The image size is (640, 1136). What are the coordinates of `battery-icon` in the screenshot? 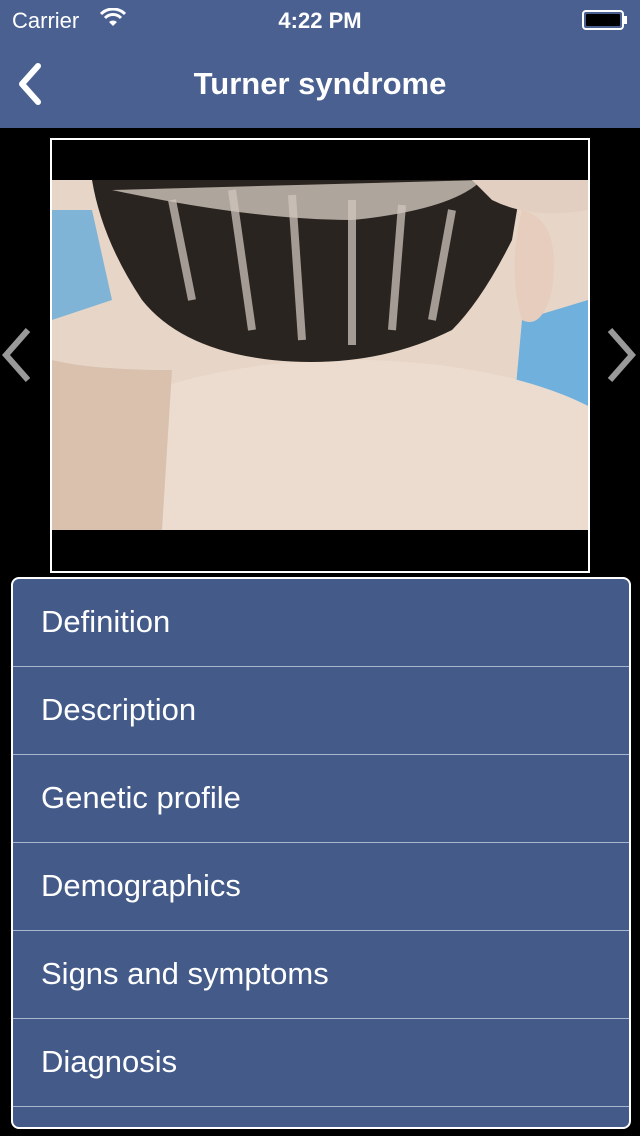 It's located at (604, 20).